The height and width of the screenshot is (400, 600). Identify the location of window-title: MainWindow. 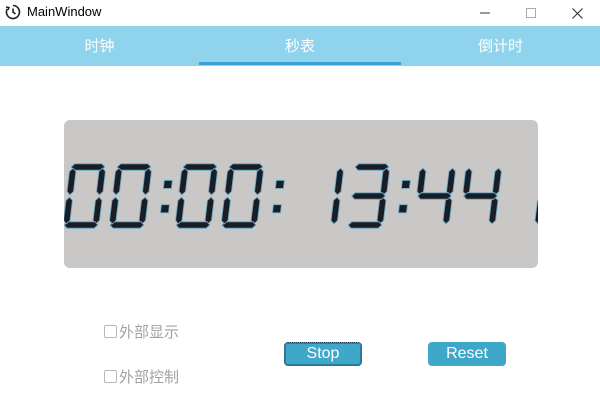
(64, 11).